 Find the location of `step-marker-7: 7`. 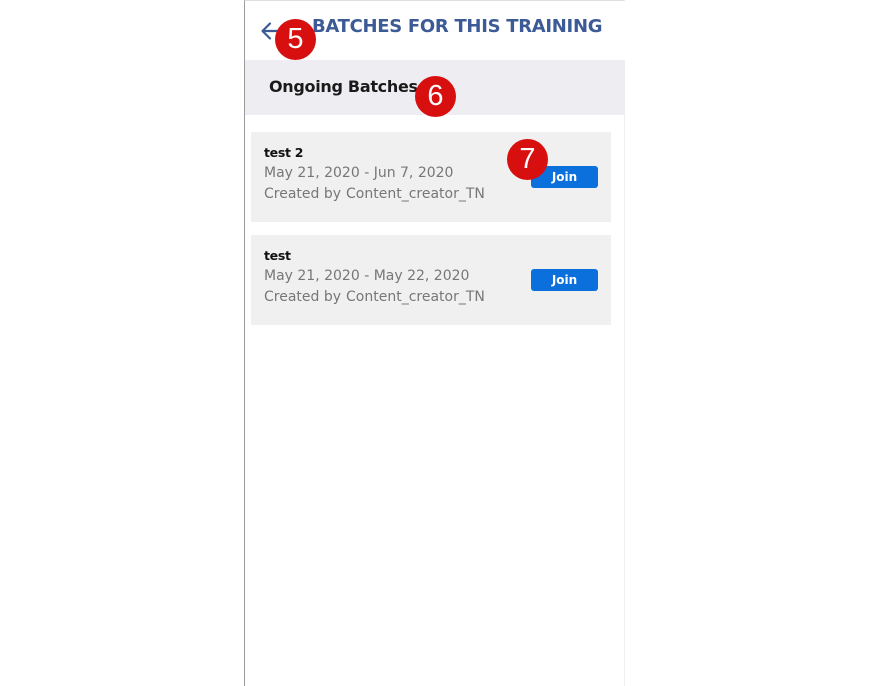

step-marker-7: 7 is located at coordinates (527, 159).